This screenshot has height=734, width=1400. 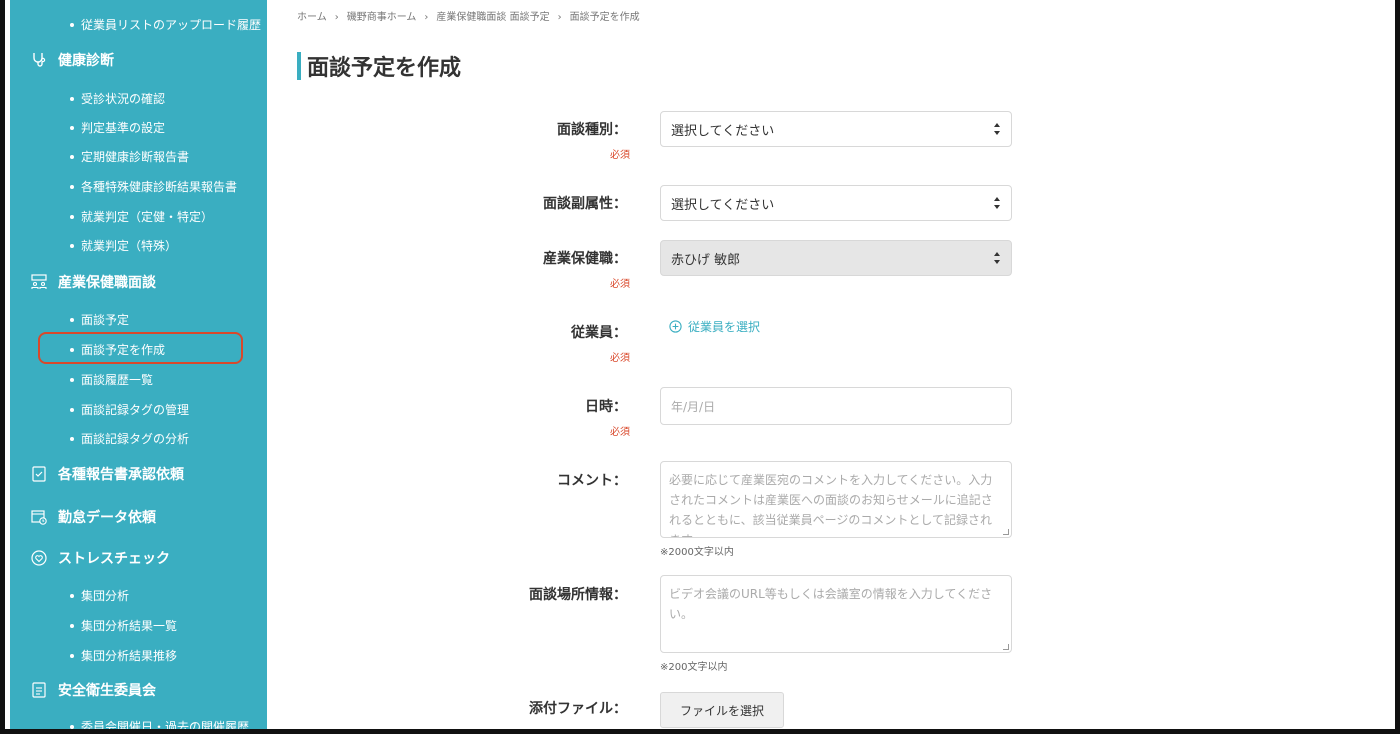 What do you see at coordinates (299, 66) in the screenshot?
I see `title-accent-bar` at bounding box center [299, 66].